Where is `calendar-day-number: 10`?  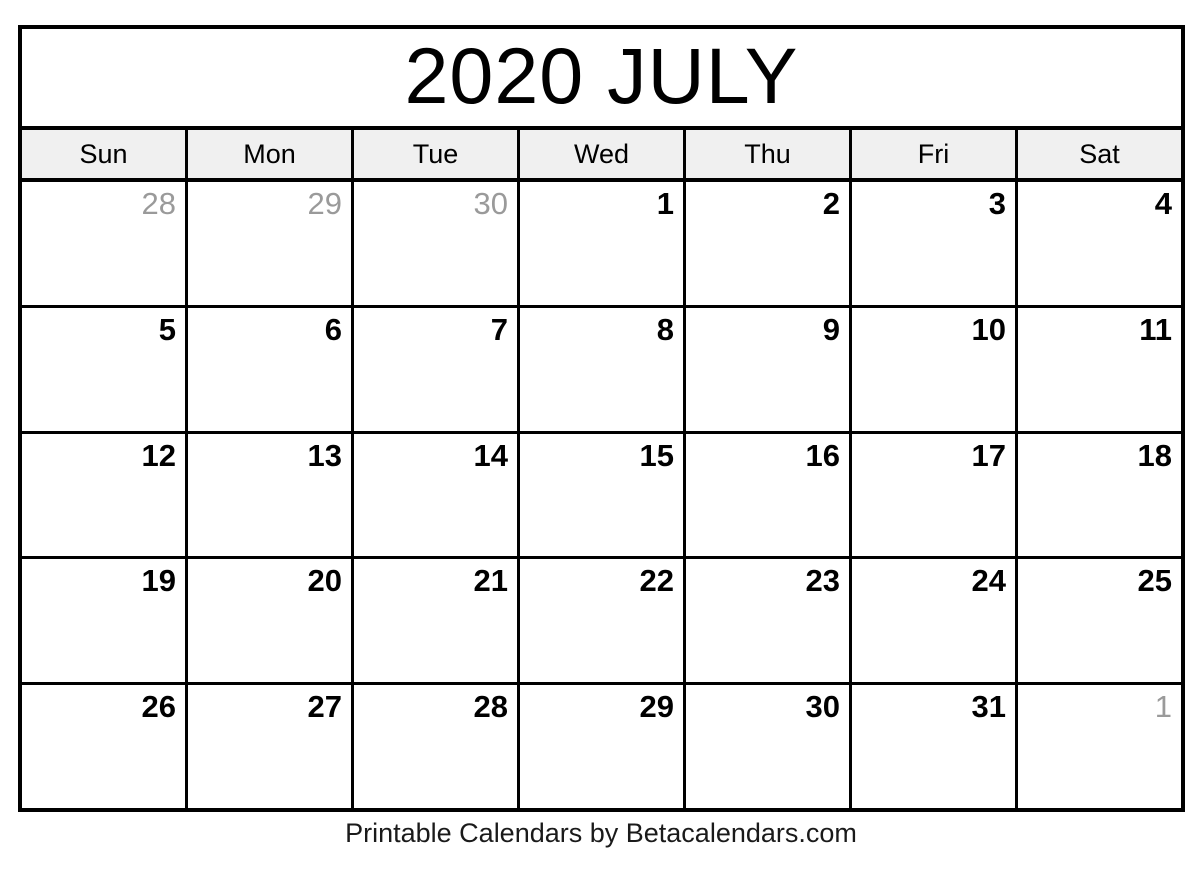
calendar-day-number: 10 is located at coordinates (988, 329).